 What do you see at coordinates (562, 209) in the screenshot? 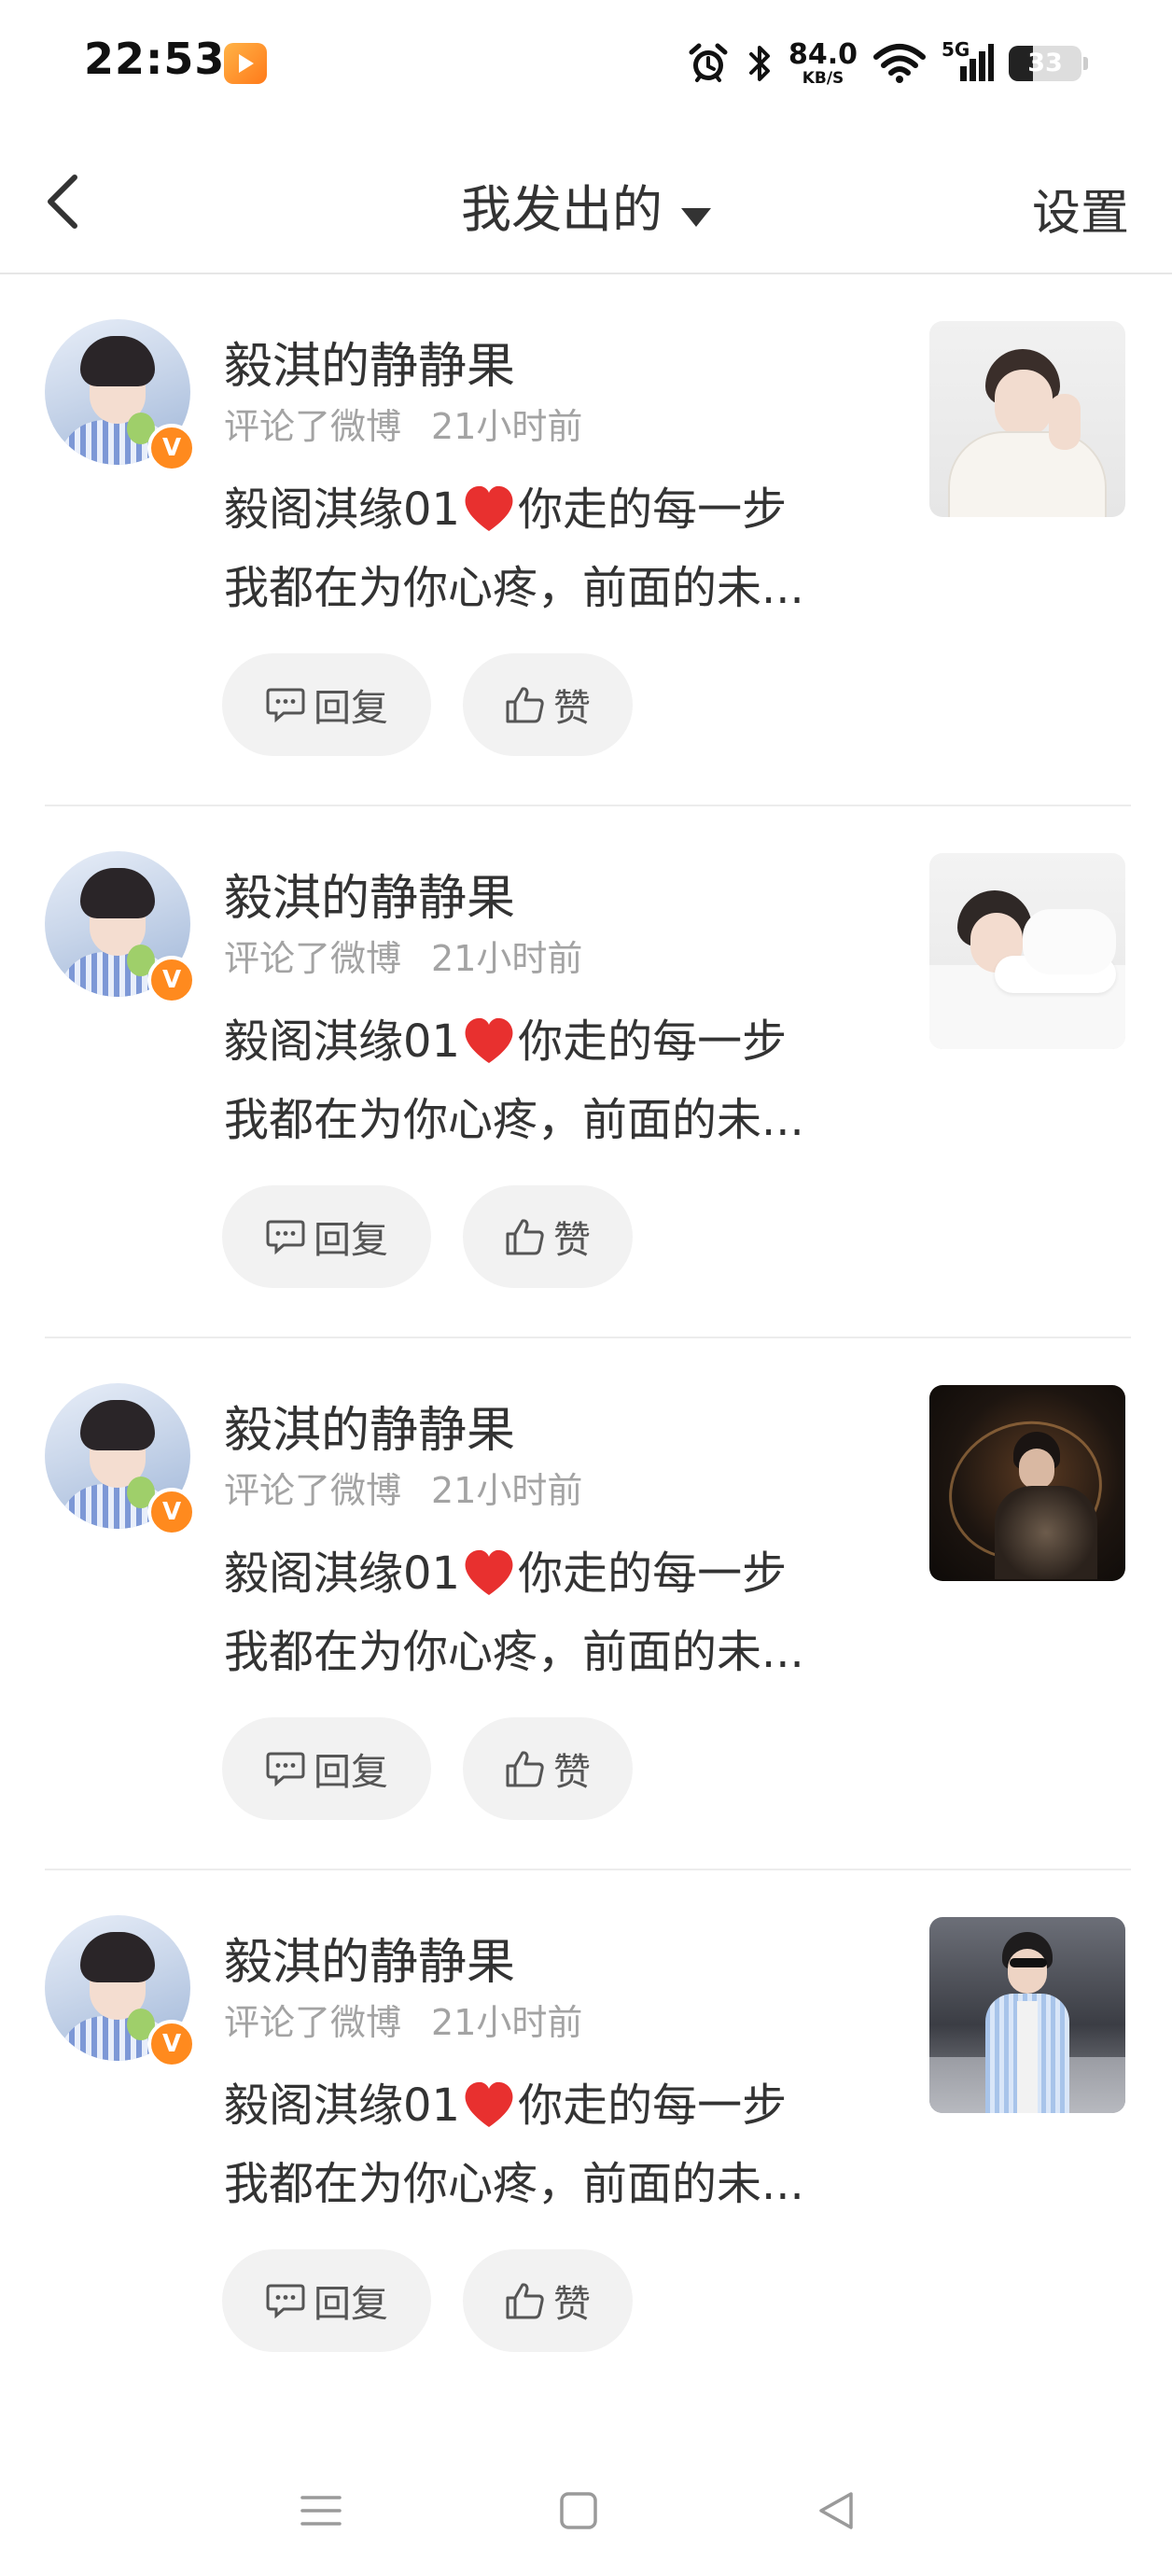
I see `page-title: 我发出的` at bounding box center [562, 209].